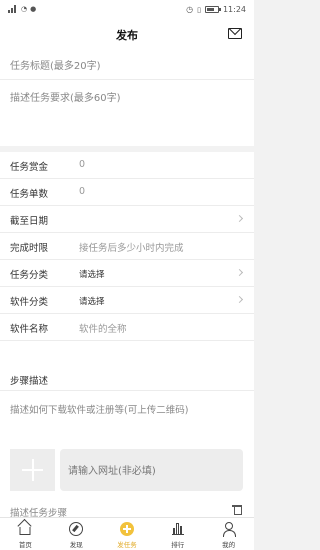  I want to click on status-indicators: ◔ ●, so click(22, 9).